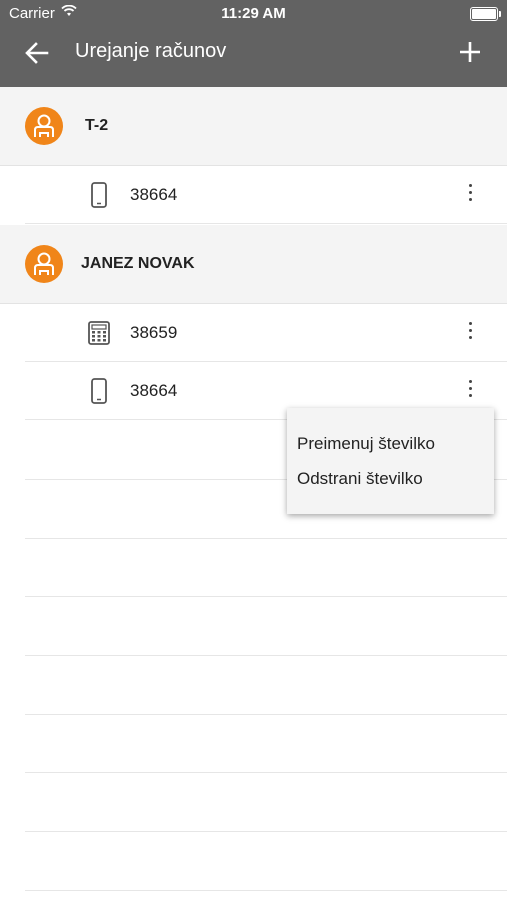 The image size is (507, 900). Describe the element at coordinates (253, 264) in the screenshot. I see `account-group-header: JANEZ NOVAK` at that location.